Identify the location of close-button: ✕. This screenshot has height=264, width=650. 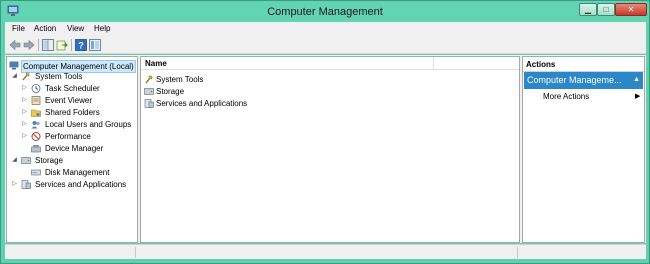
(631, 9).